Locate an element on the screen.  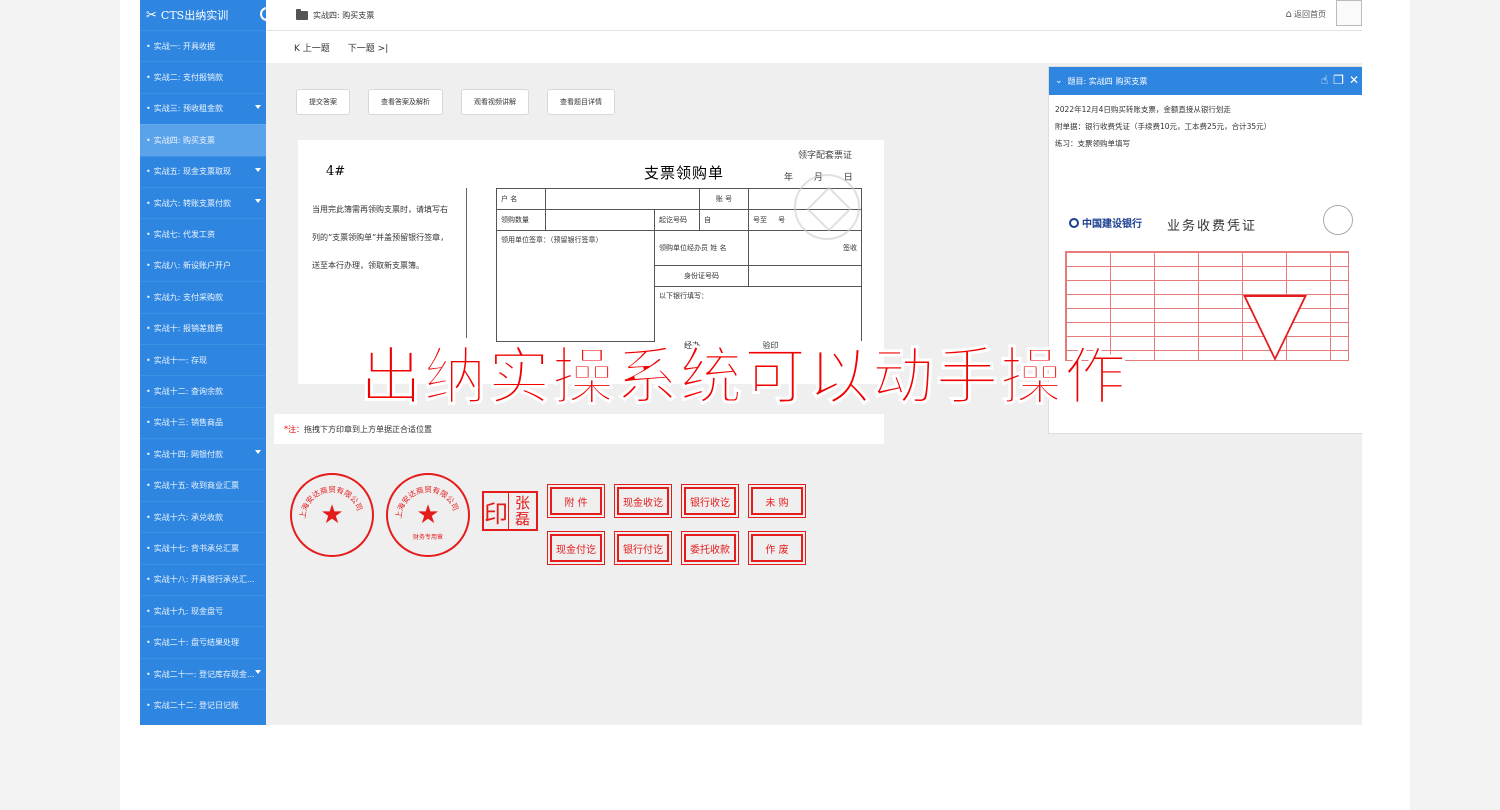
sidebar-item: • 实战二十: 盘亏结果处理 is located at coordinates (203, 641).